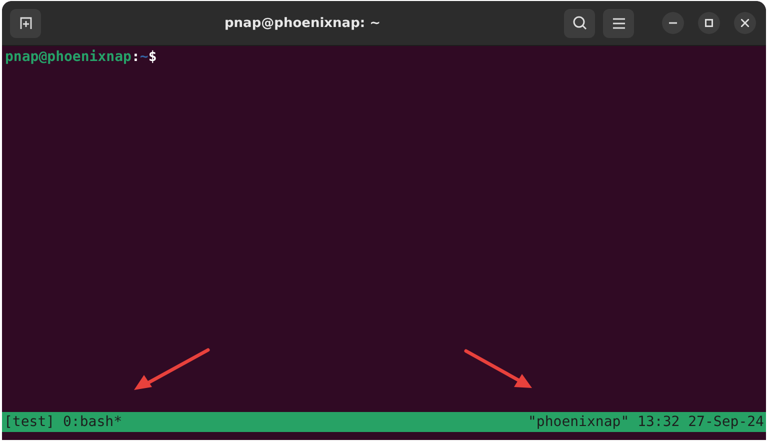 The image size is (768, 441). I want to click on maximize-button, so click(709, 23).